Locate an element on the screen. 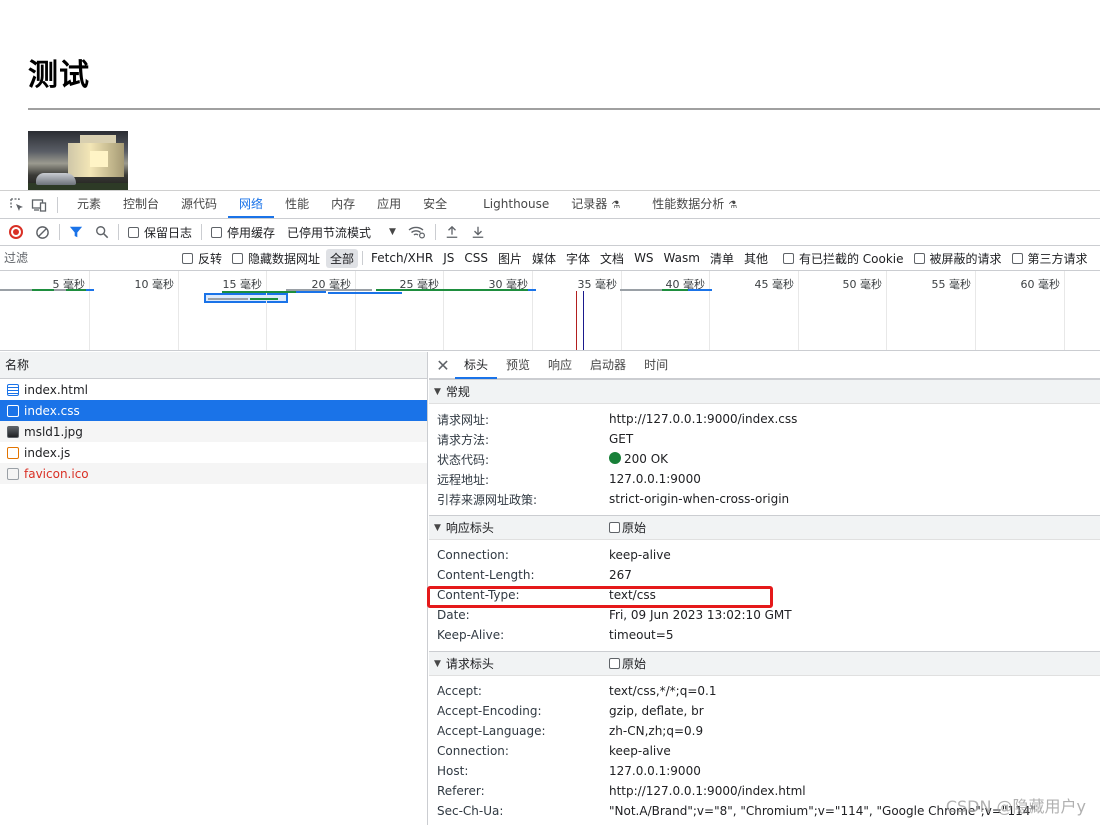  tab-security: 安全 is located at coordinates (435, 204).